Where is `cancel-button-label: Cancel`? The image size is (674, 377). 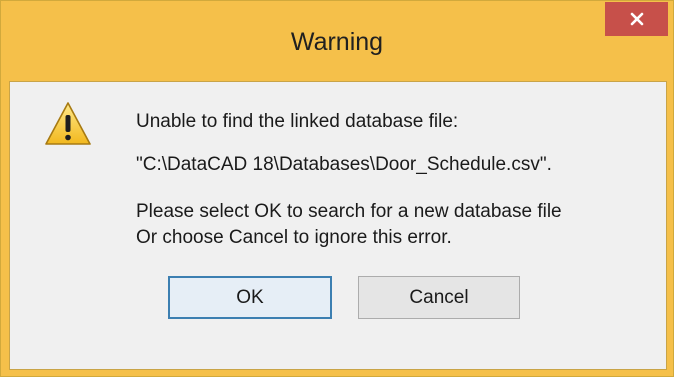
cancel-button-label: Cancel is located at coordinates (439, 297).